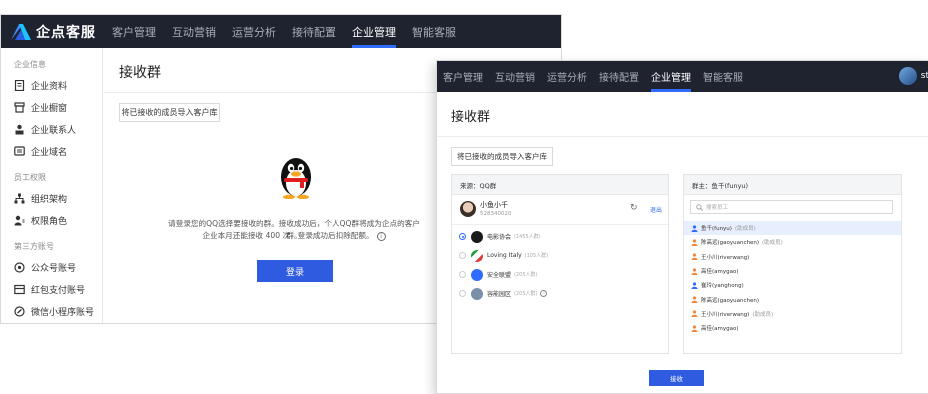  I want to click on member-name: 陈高远(gaoyuanchen), so click(730, 243).